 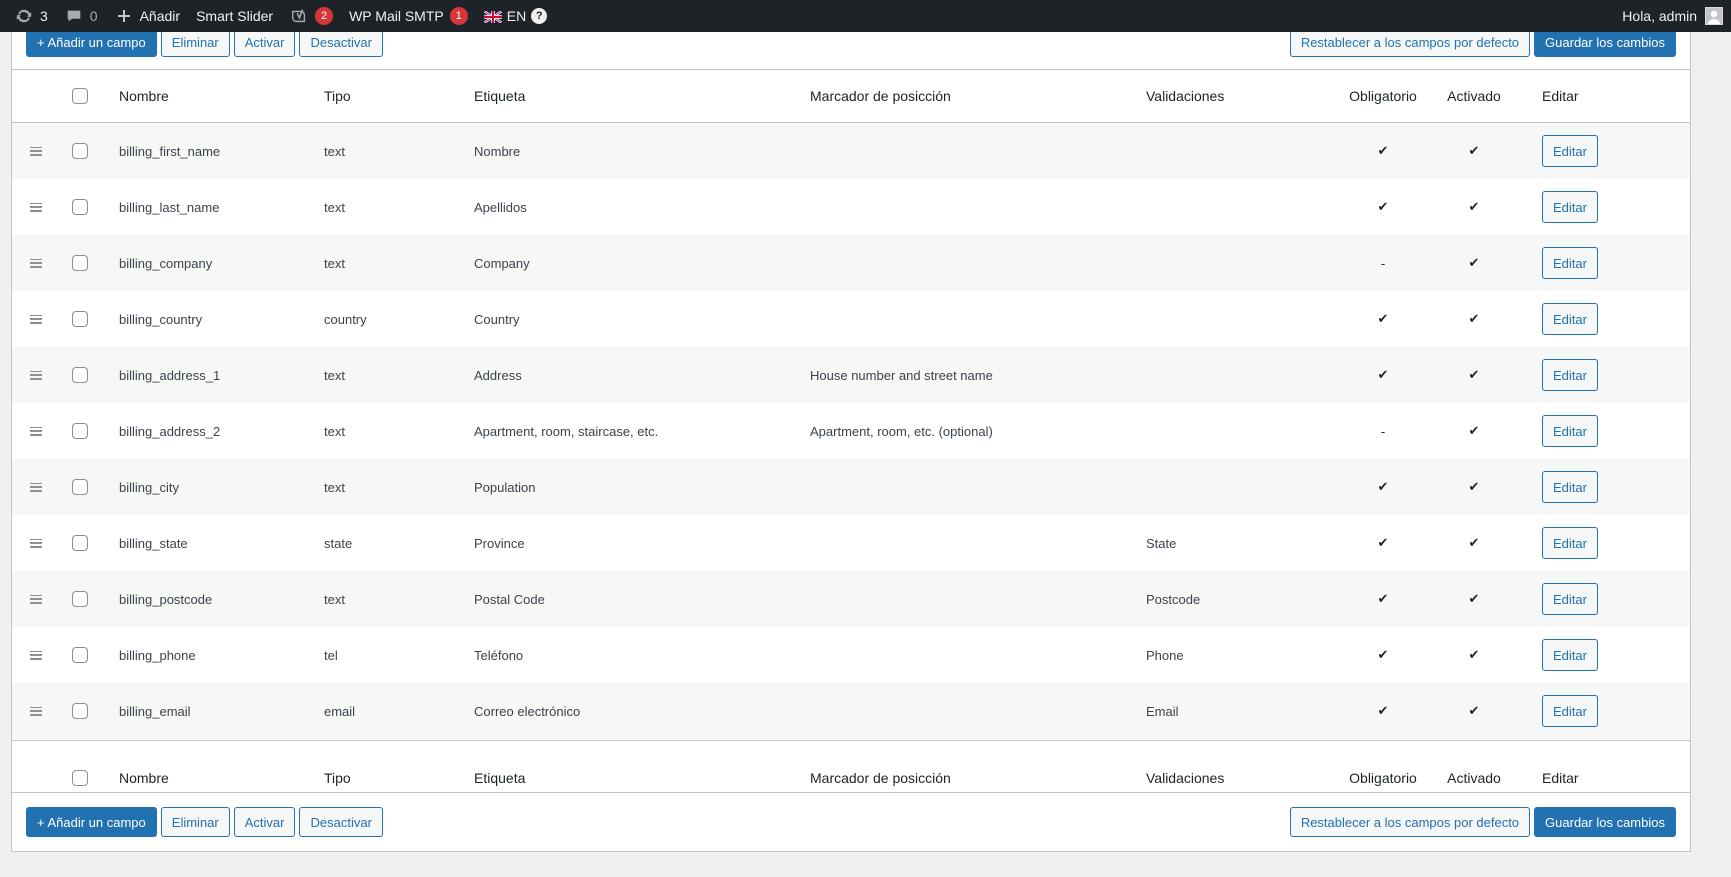 What do you see at coordinates (311, 16) in the screenshot?
I see `yoast-menu: 2` at bounding box center [311, 16].